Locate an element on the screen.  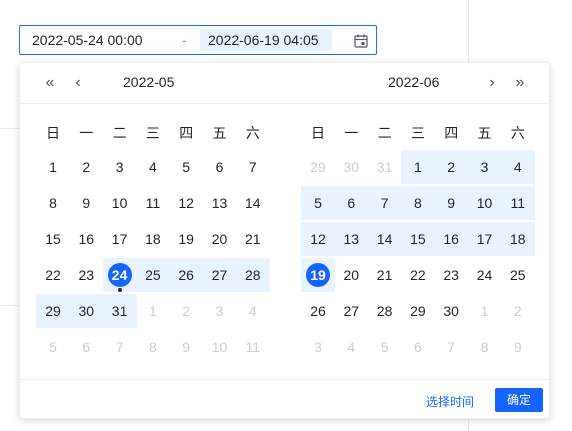
right-month-title: 2022-06 is located at coordinates (413, 82).